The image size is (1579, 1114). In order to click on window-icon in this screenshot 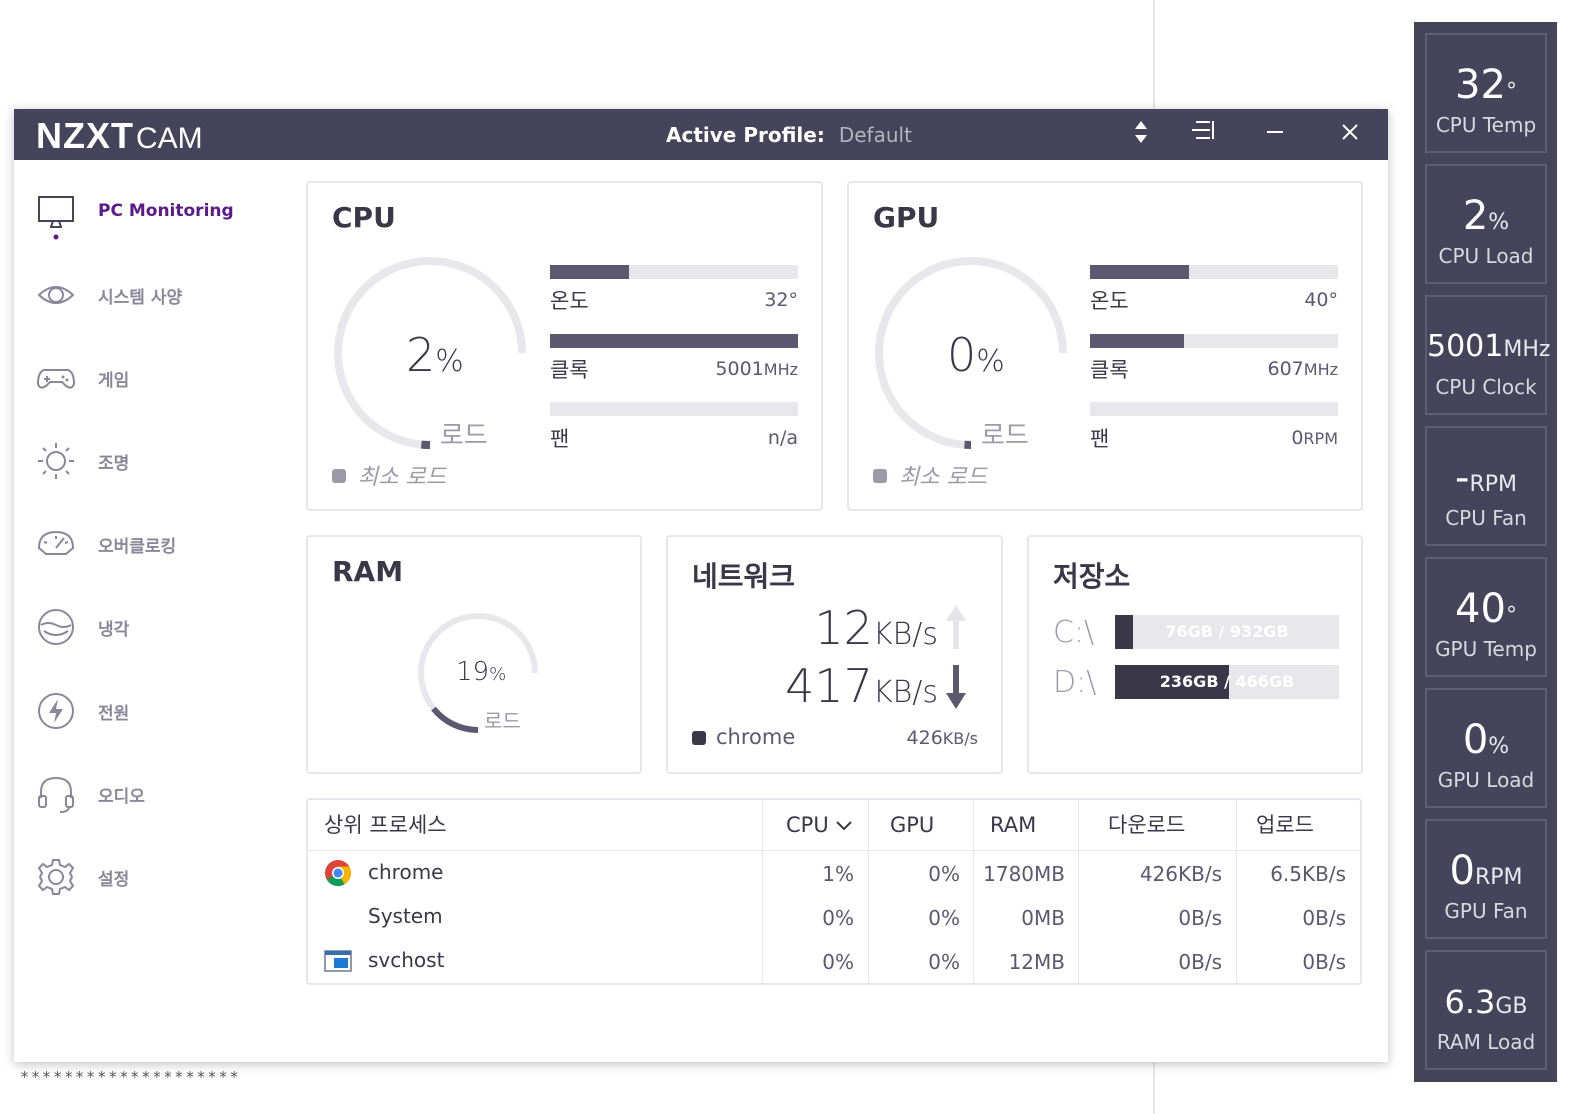, I will do `click(338, 961)`.